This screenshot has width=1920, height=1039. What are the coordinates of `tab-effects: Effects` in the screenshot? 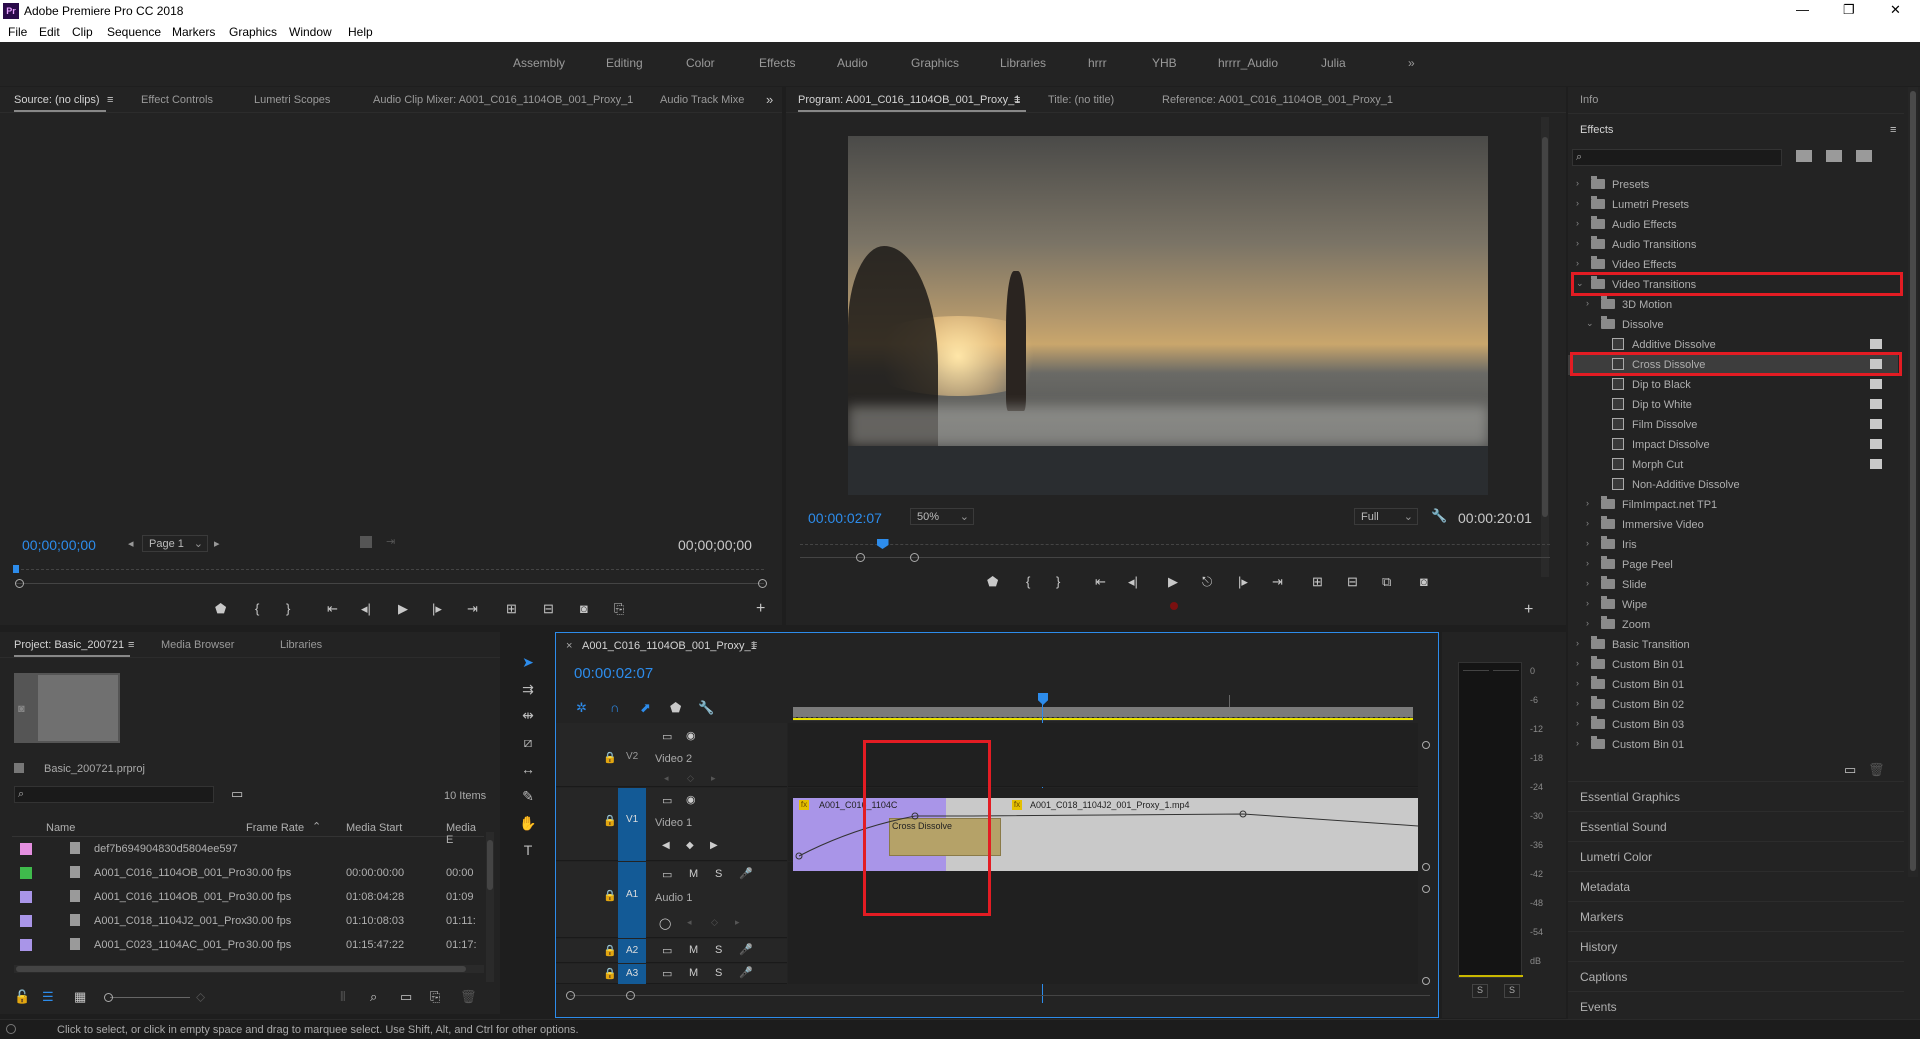 It's located at (1596, 130).